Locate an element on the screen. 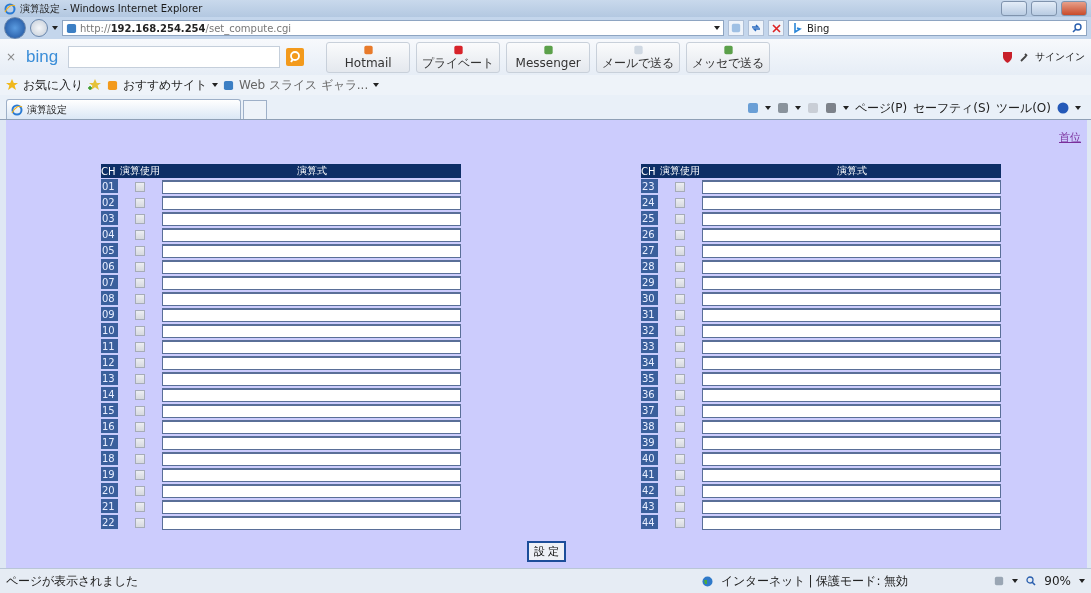 This screenshot has width=1091, height=593. bing-search-field is located at coordinates (174, 57).